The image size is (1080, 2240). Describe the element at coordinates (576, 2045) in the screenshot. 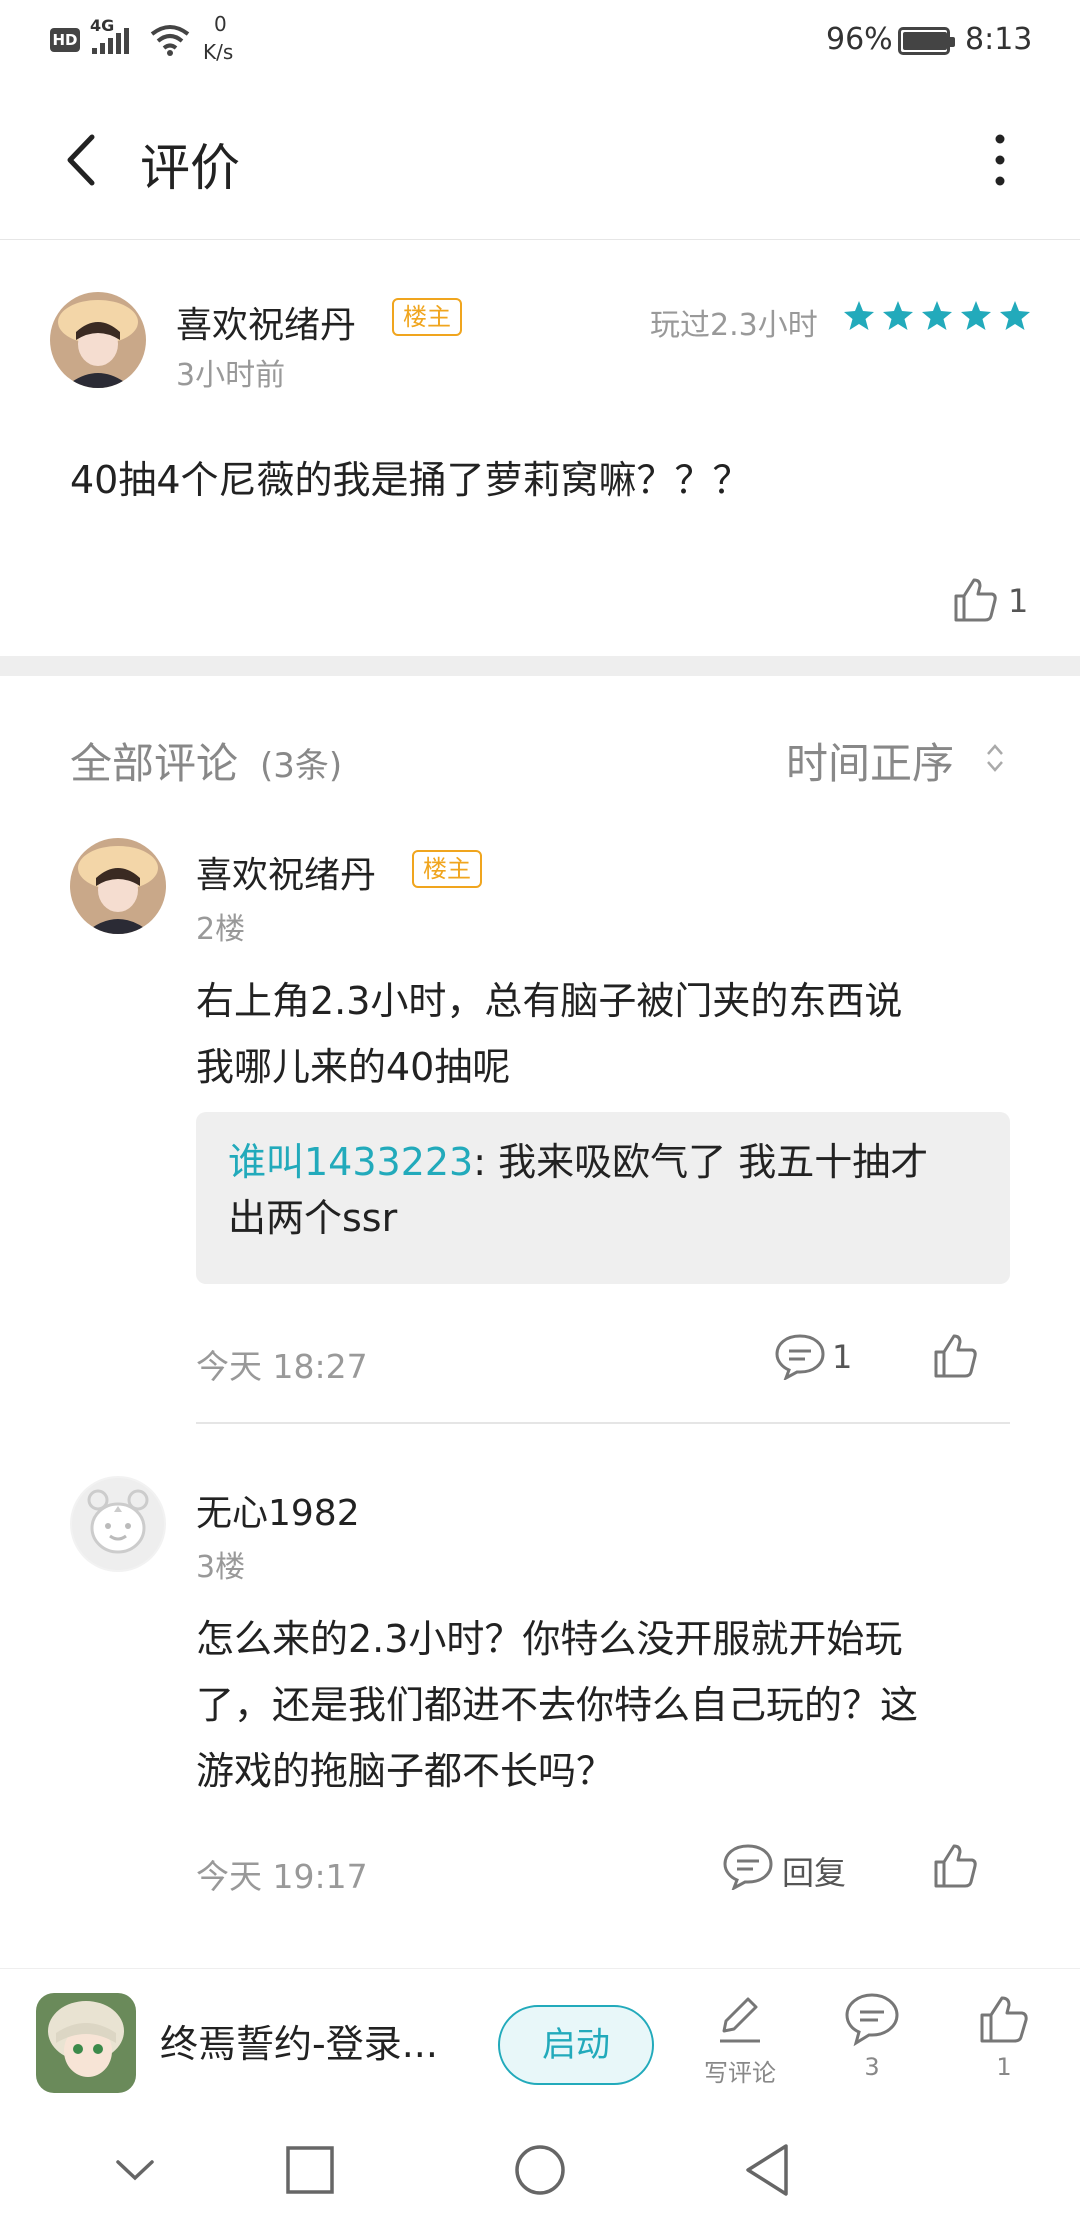

I see `launch-button: 启动` at that location.